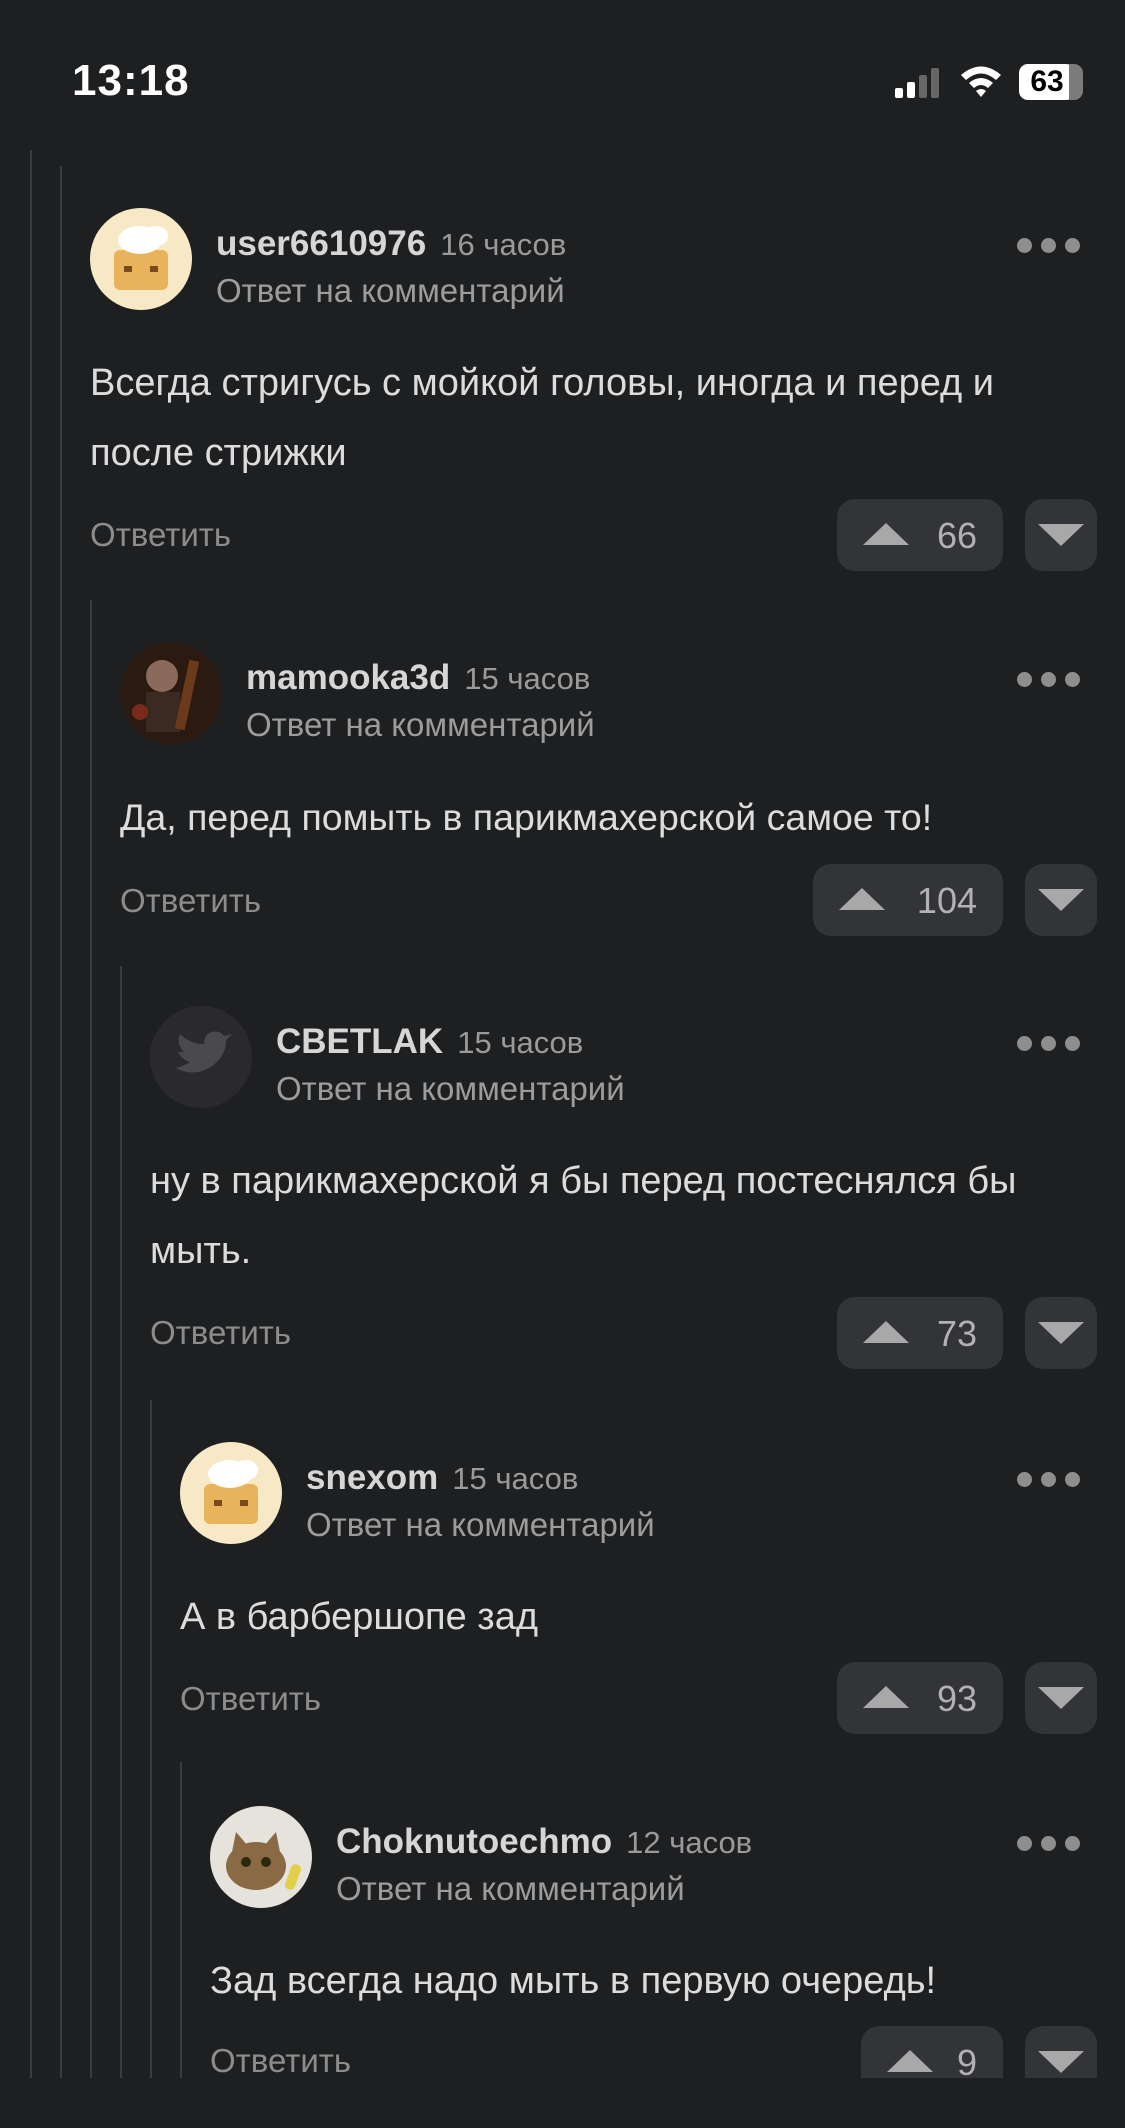  I want to click on vote-count: 104, so click(946, 900).